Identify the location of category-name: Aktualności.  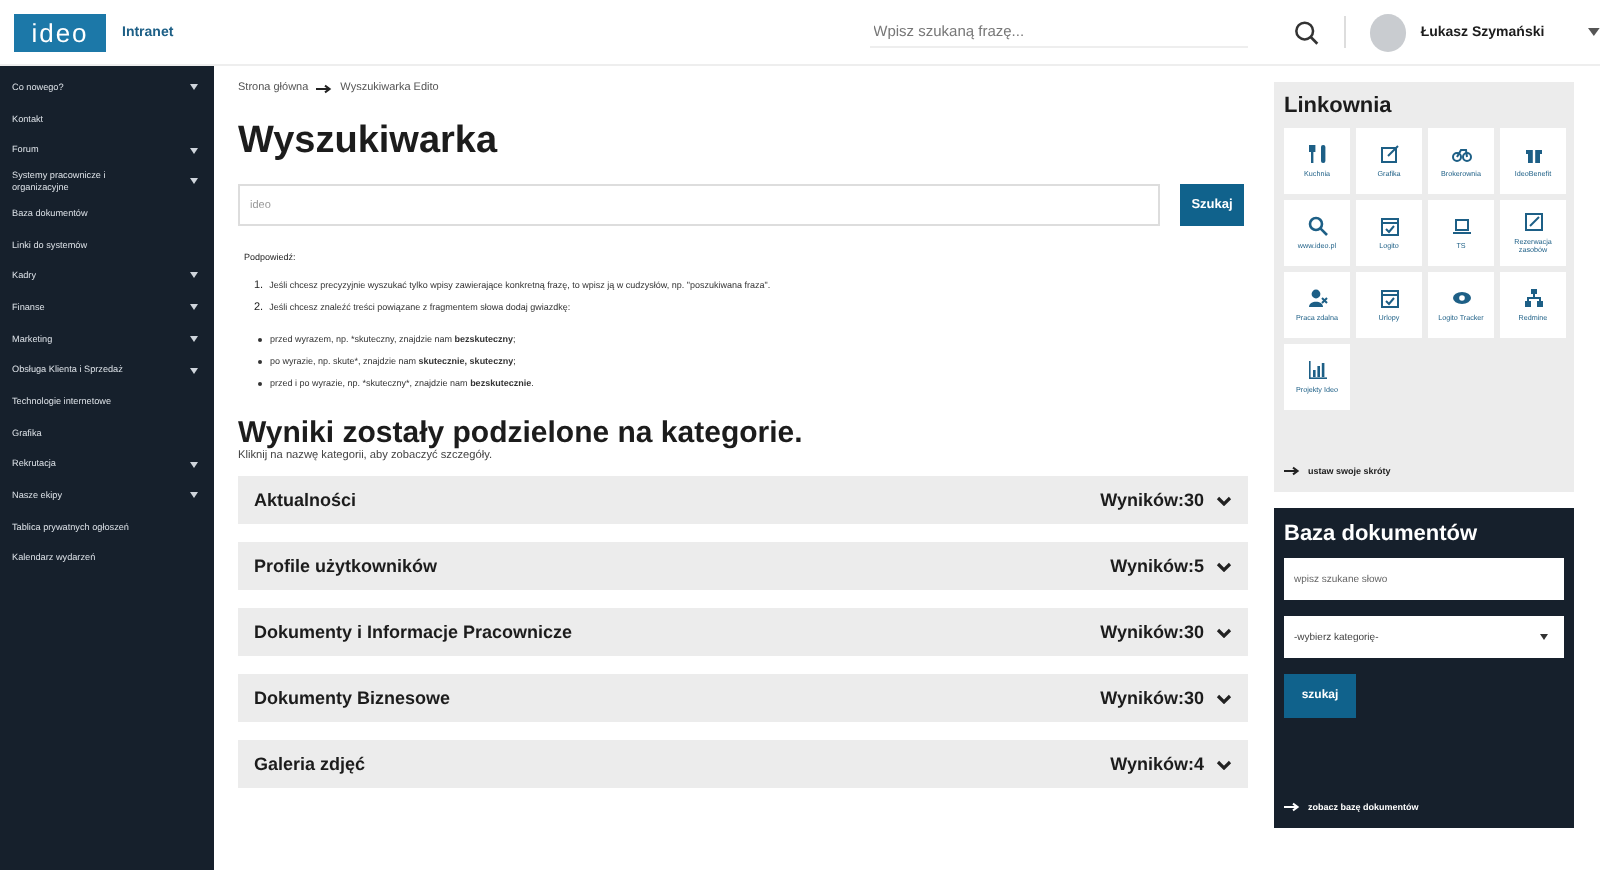
(306, 500).